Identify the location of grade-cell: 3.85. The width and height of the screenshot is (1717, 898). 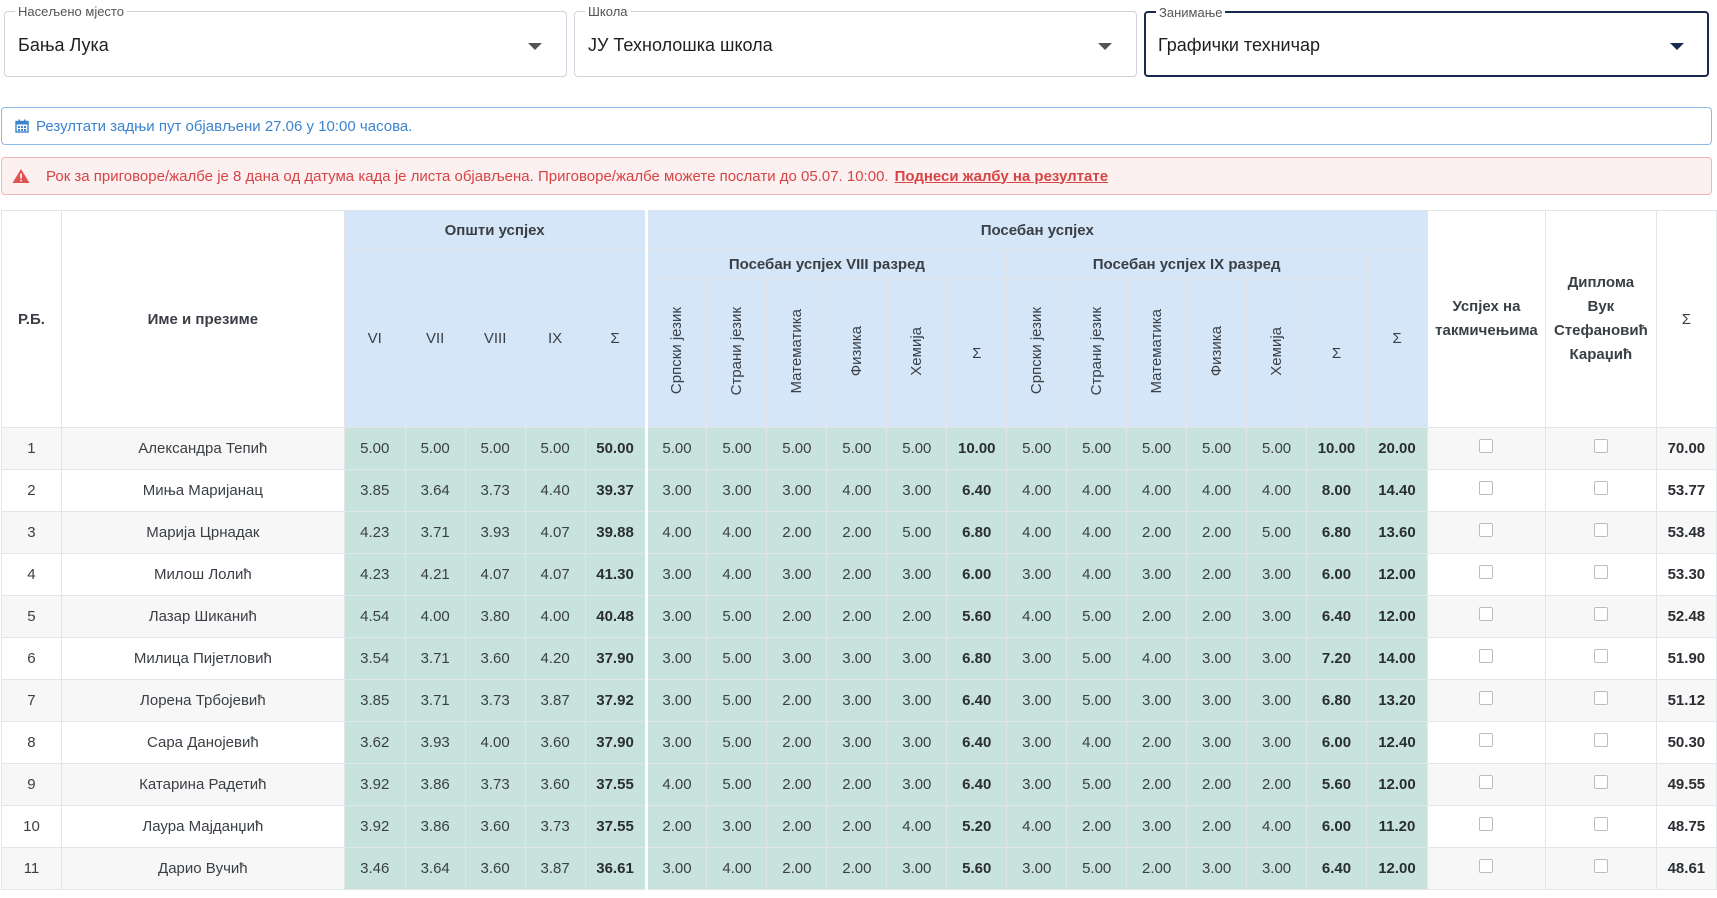
(374, 700).